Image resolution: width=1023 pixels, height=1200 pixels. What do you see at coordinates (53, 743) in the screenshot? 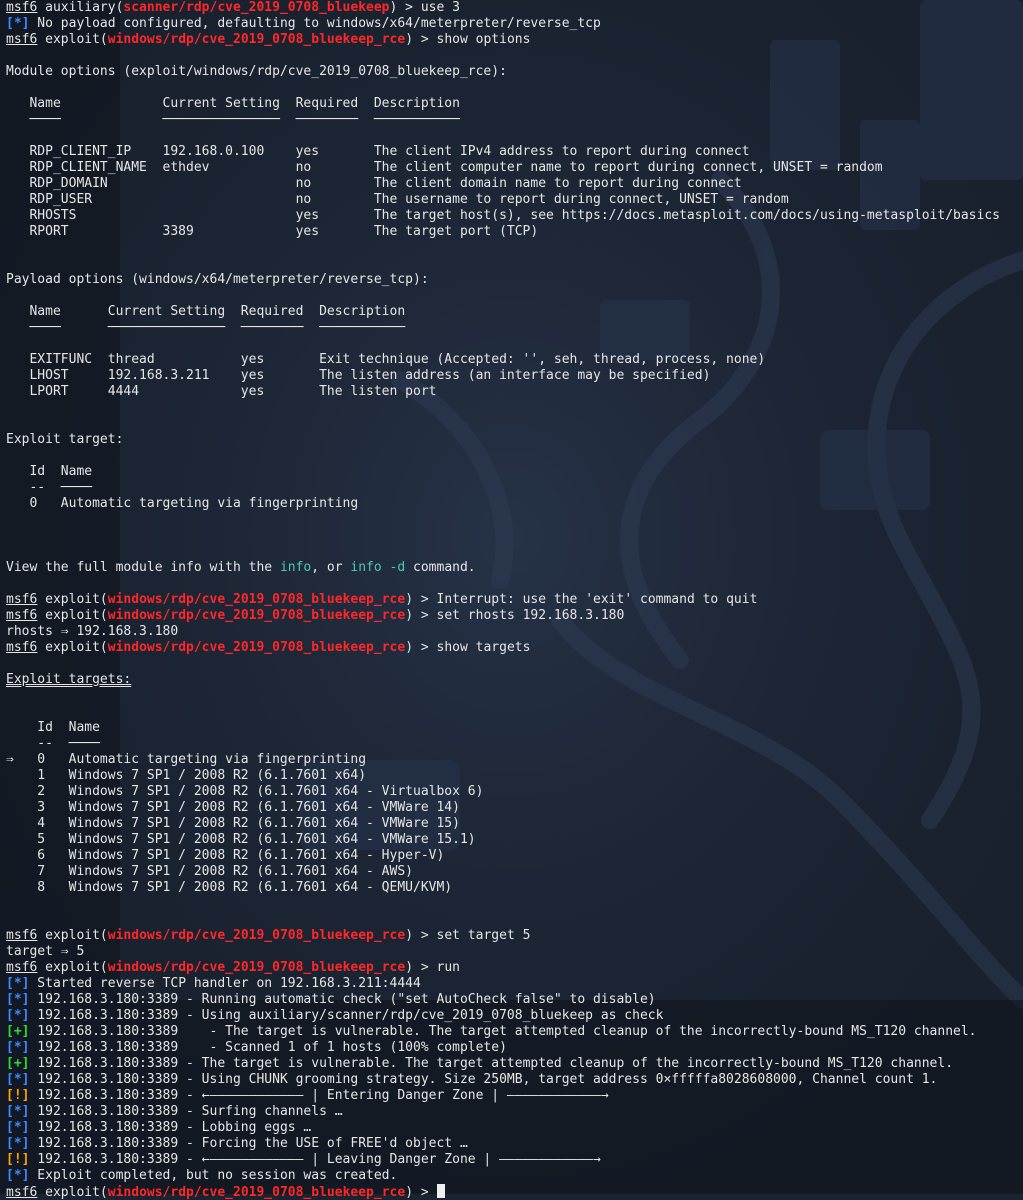
I see `exploit-targets-underline: -- ────` at bounding box center [53, 743].